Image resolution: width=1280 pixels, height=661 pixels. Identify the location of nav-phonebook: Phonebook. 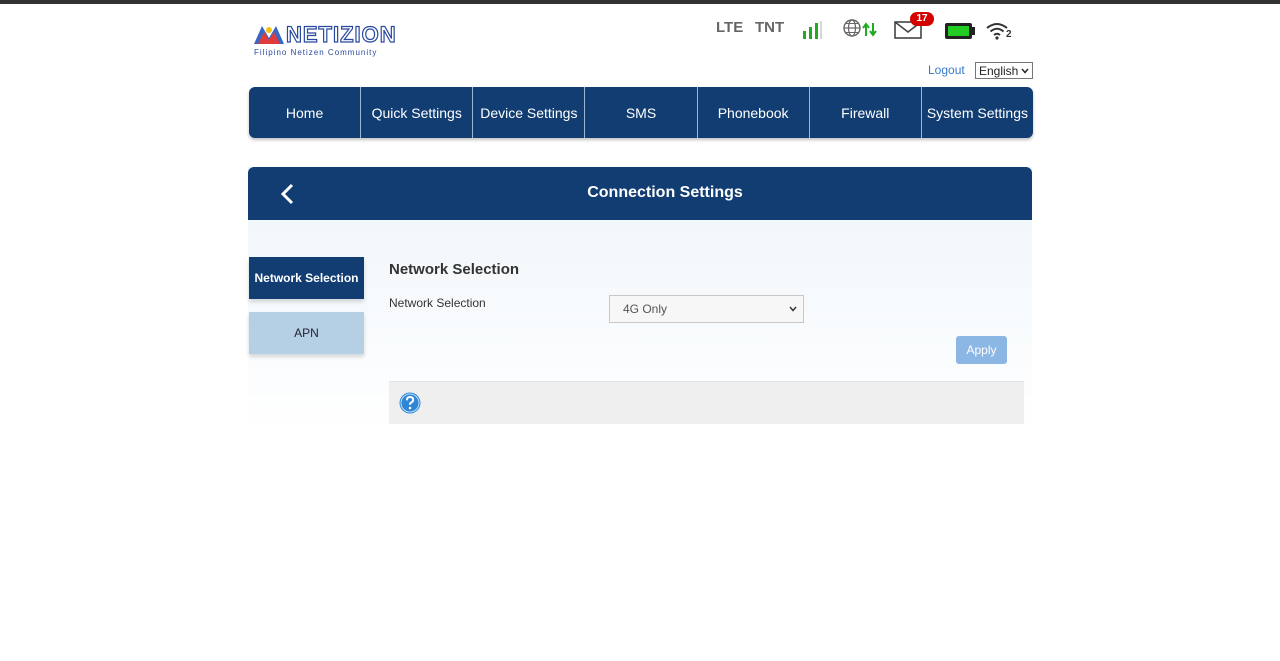
(754, 112).